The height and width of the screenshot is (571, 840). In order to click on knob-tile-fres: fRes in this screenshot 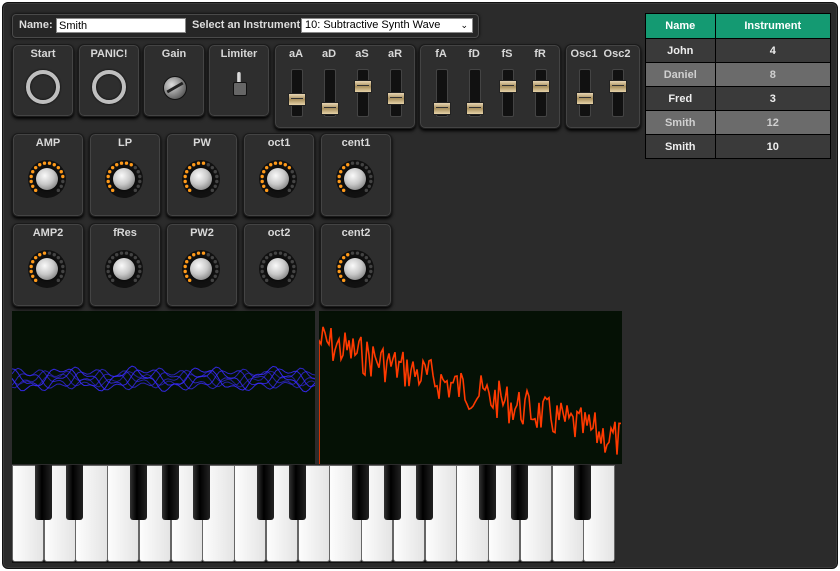, I will do `click(125, 265)`.